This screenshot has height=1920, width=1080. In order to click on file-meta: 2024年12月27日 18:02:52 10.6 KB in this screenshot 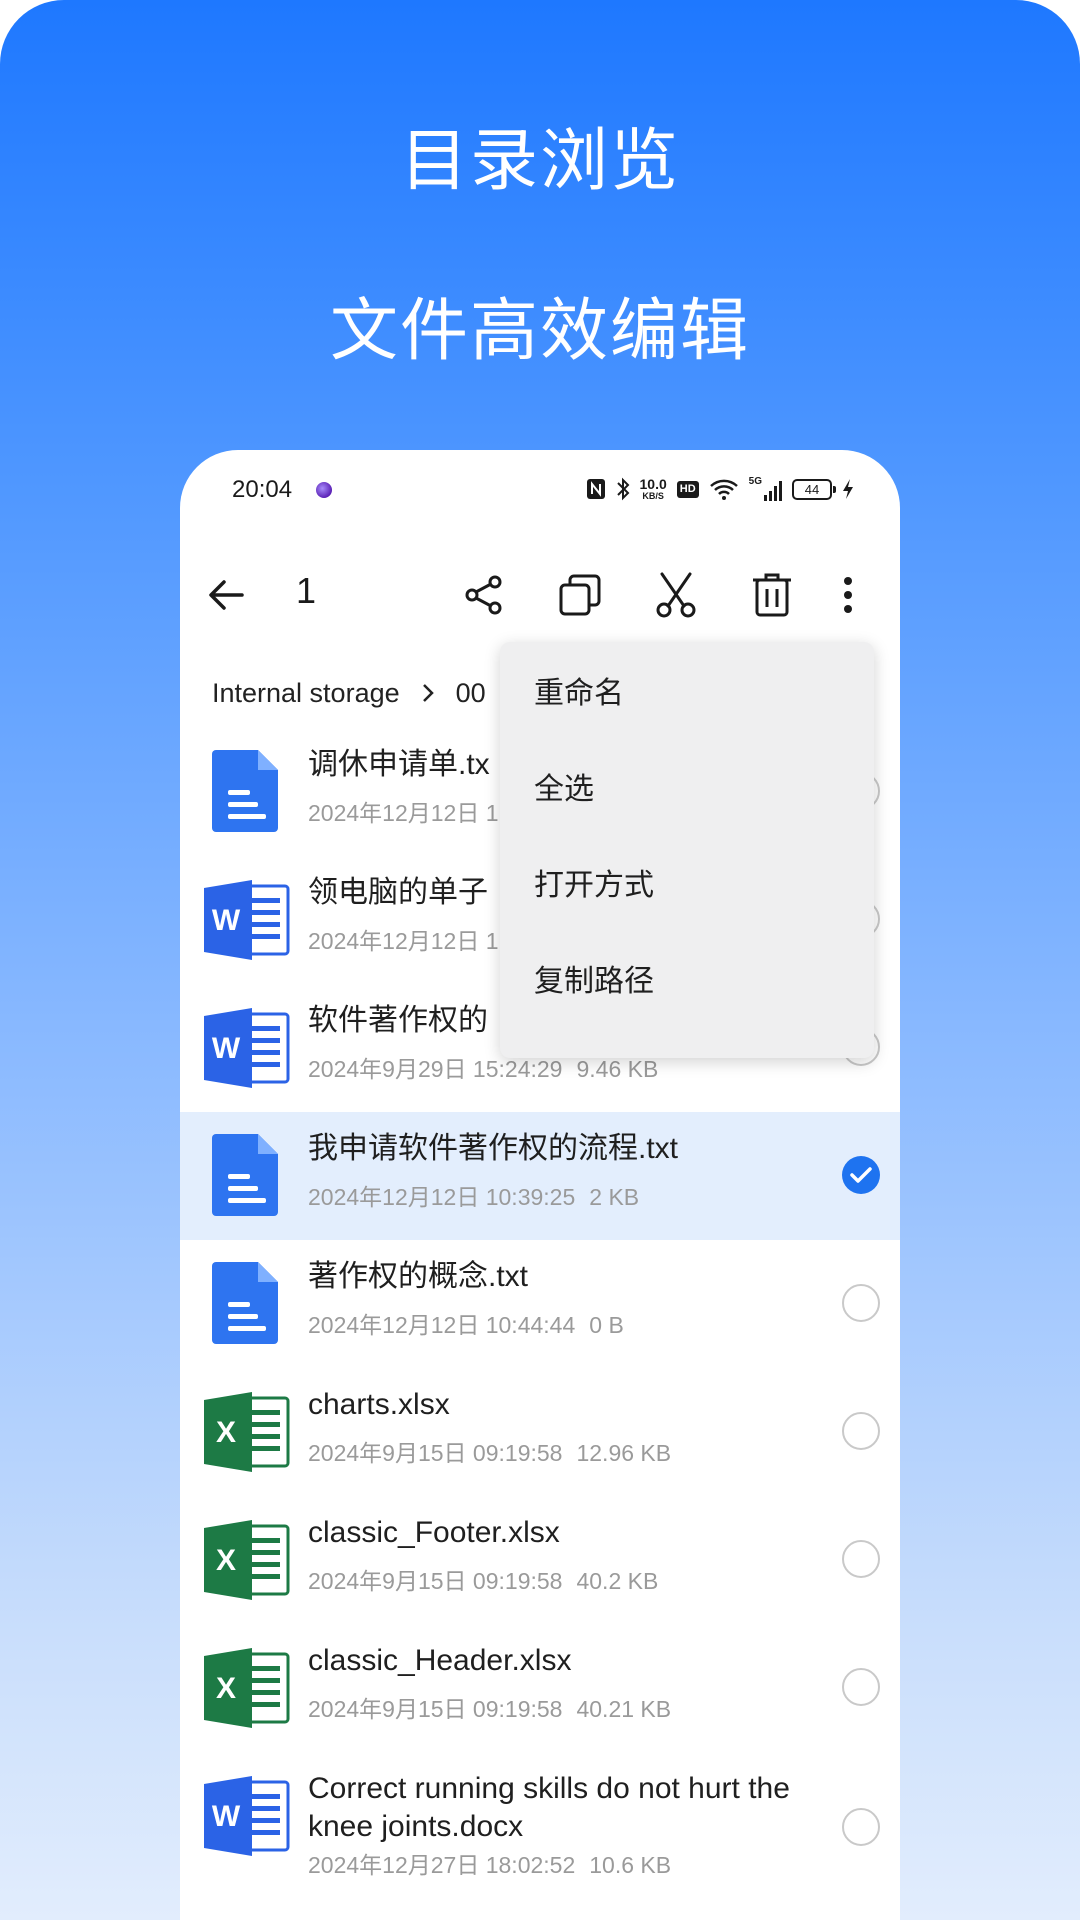, I will do `click(489, 1863)`.